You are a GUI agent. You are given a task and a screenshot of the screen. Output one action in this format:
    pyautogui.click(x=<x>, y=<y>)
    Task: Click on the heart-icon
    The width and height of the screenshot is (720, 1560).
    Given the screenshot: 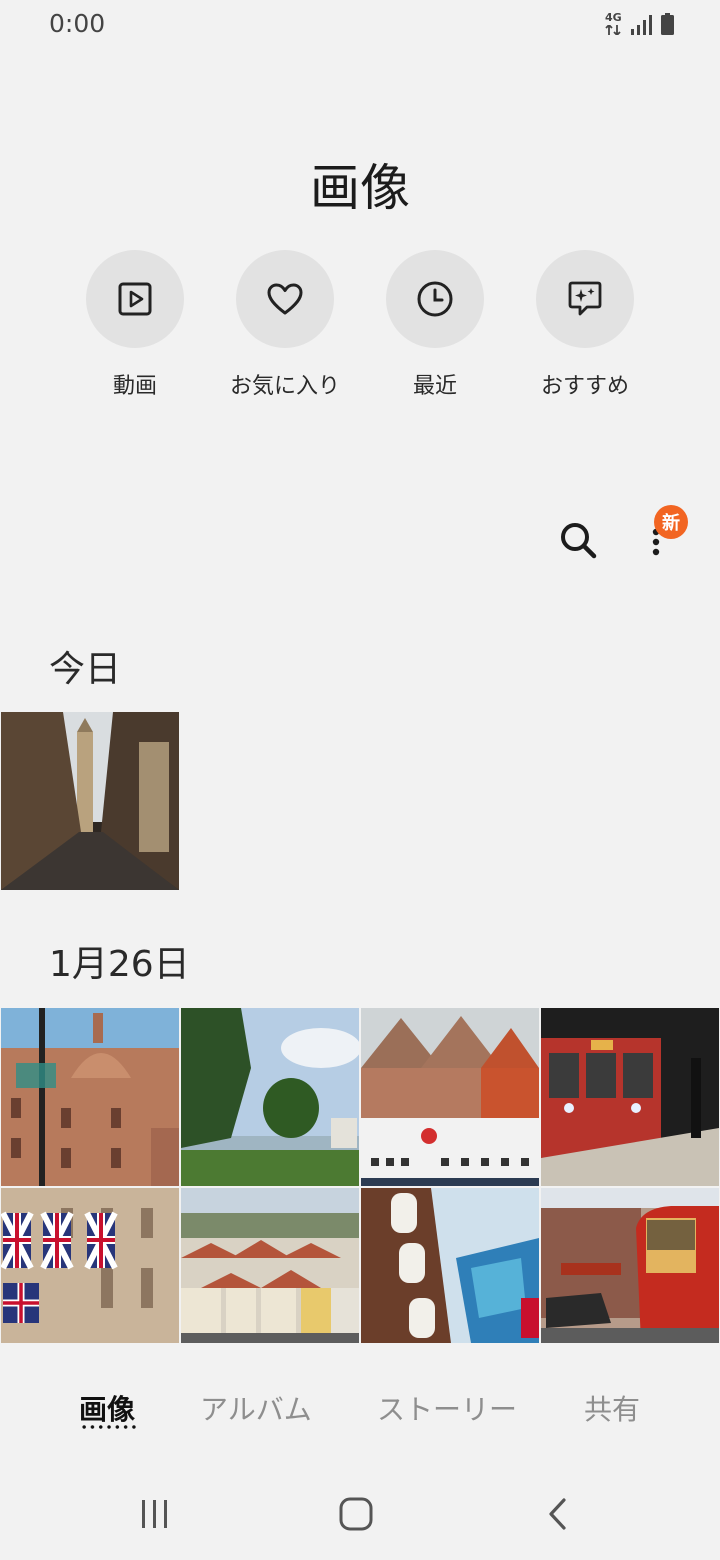 What is the action you would take?
    pyautogui.click(x=285, y=299)
    